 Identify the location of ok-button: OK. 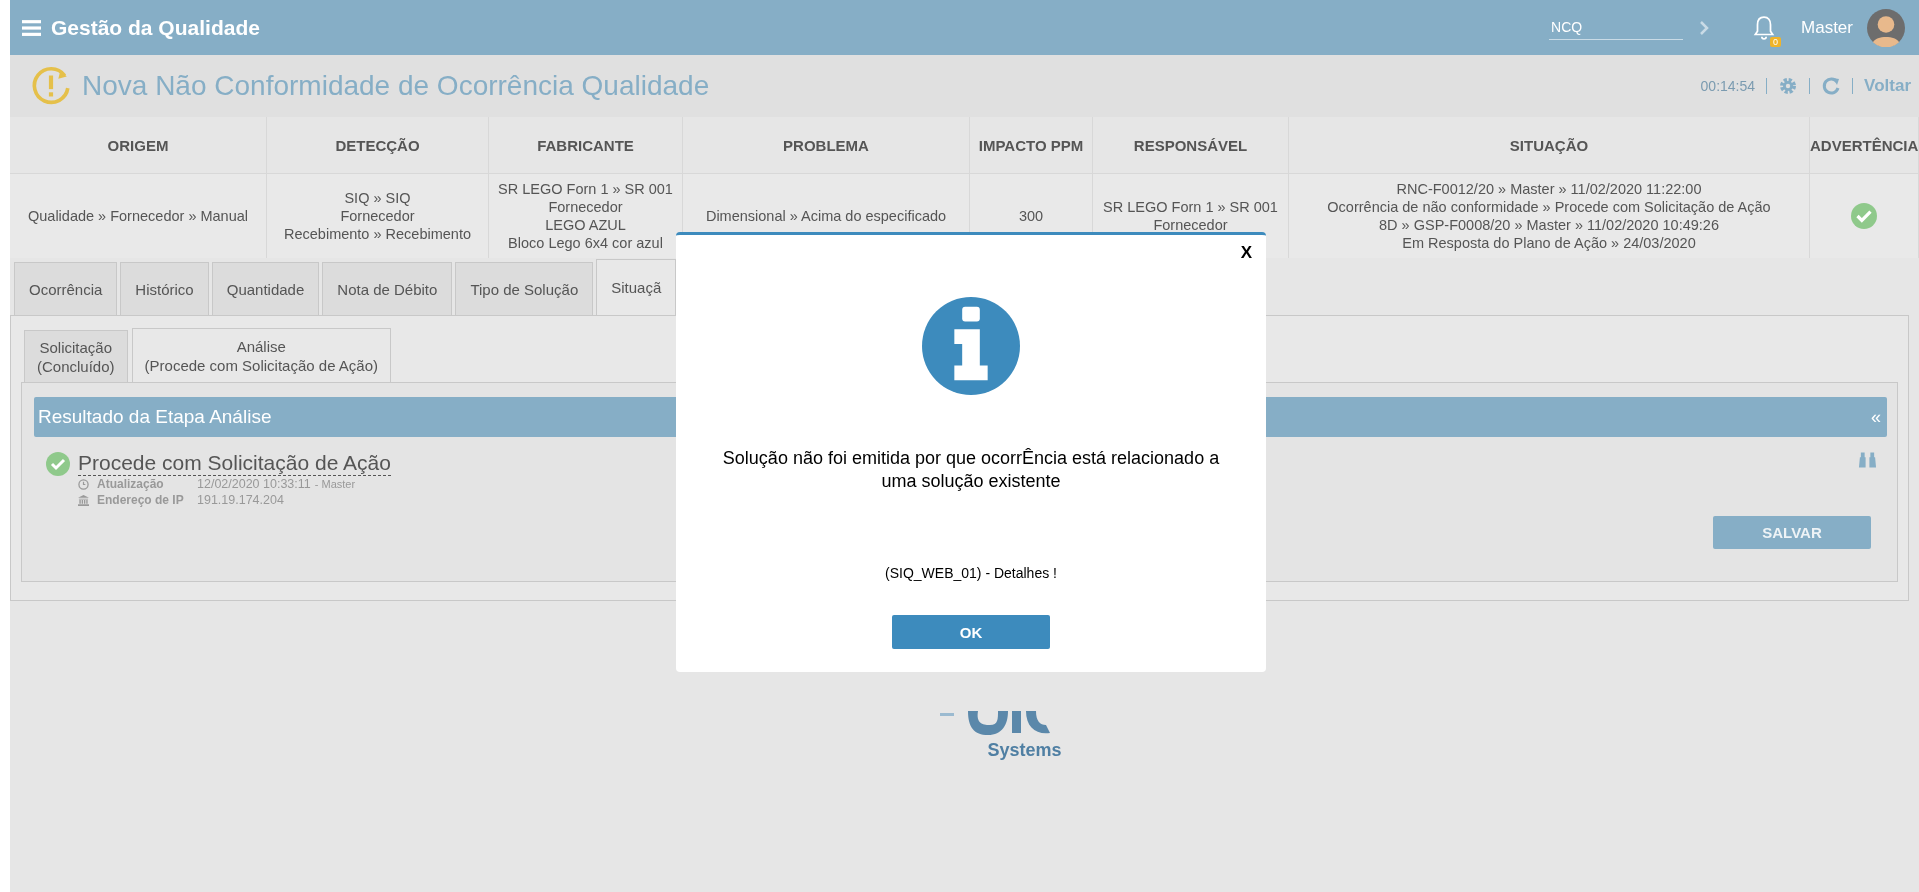
(971, 632).